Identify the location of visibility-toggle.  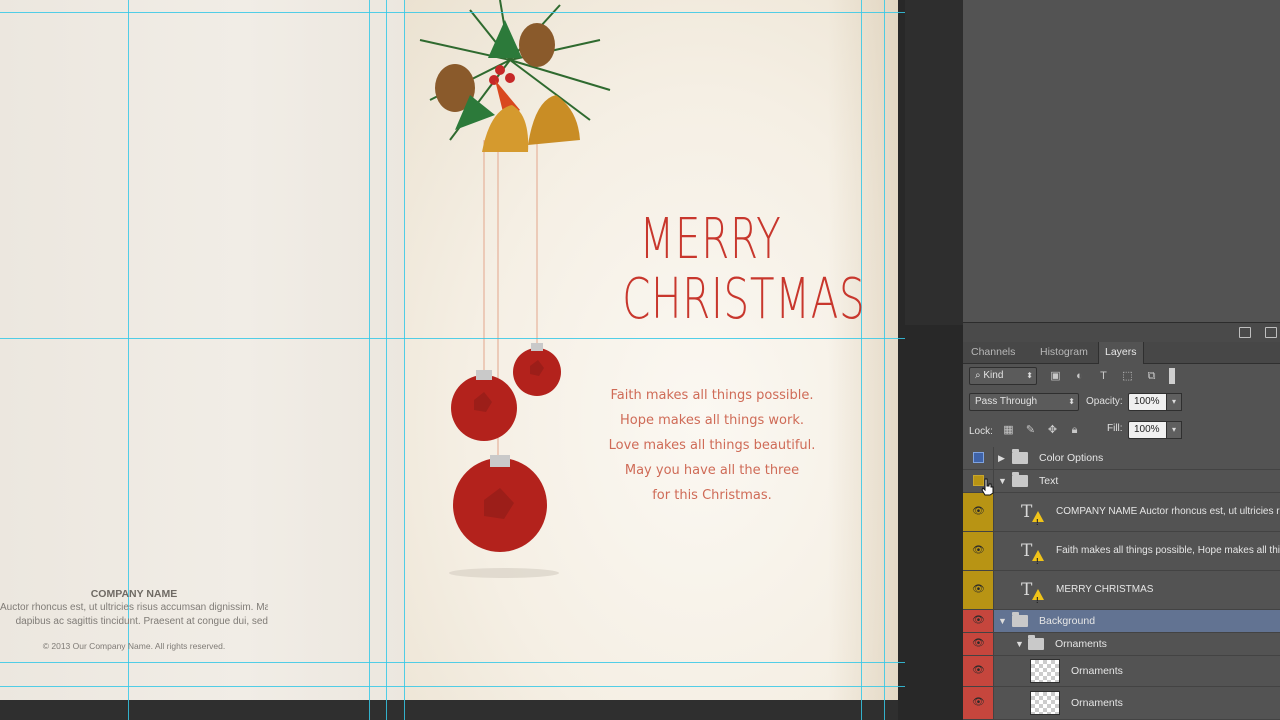
(978, 458).